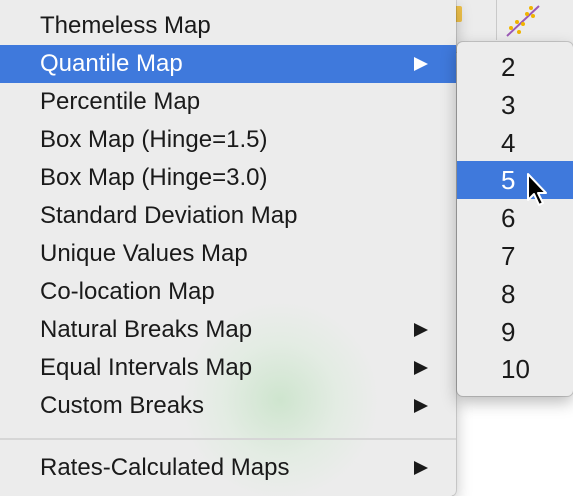 The width and height of the screenshot is (573, 496). Describe the element at coordinates (169, 215) in the screenshot. I see `menu-item-label: Standard Deviation Map` at that location.